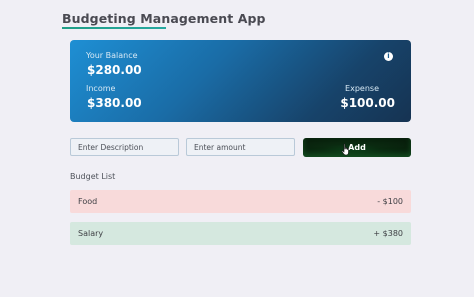 This screenshot has height=297, width=474. What do you see at coordinates (114, 70) in the screenshot?
I see `balance-value: $280.00` at bounding box center [114, 70].